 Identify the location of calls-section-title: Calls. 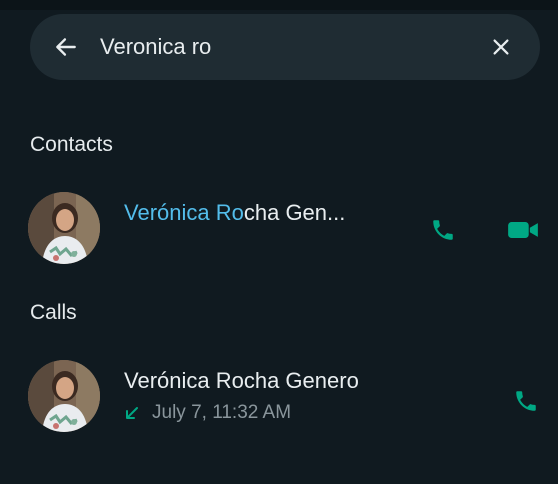
(53, 312).